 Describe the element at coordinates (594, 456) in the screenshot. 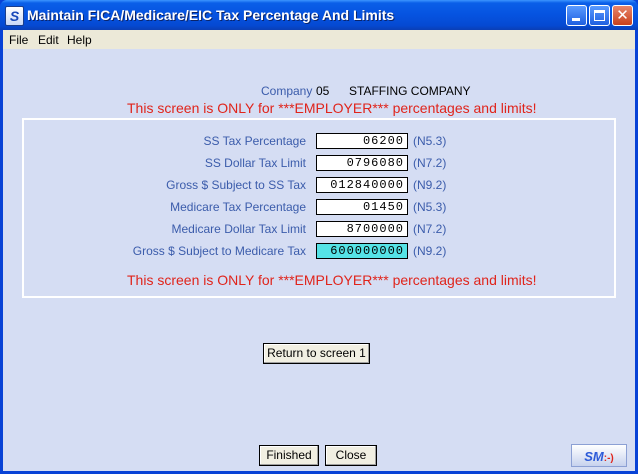

I see `logo-text: SM` at that location.